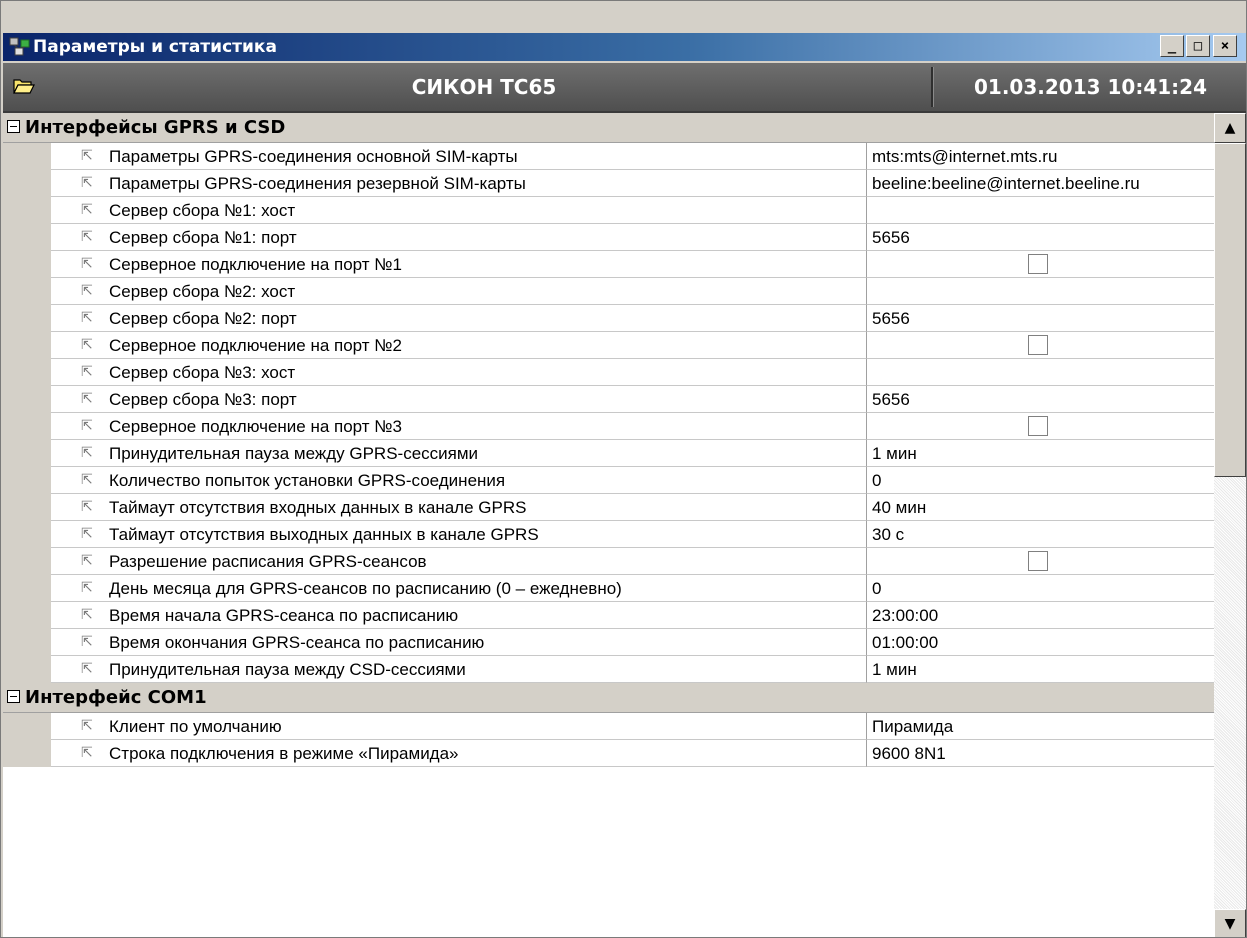  I want to click on property-value-cell: 23:00:00, so click(1040, 615).